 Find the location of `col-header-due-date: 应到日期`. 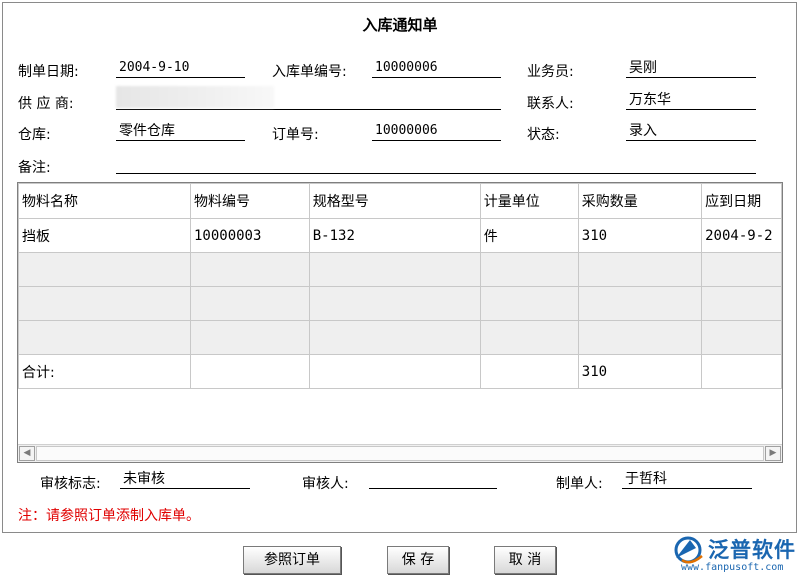

col-header-due-date: 应到日期 is located at coordinates (741, 201).